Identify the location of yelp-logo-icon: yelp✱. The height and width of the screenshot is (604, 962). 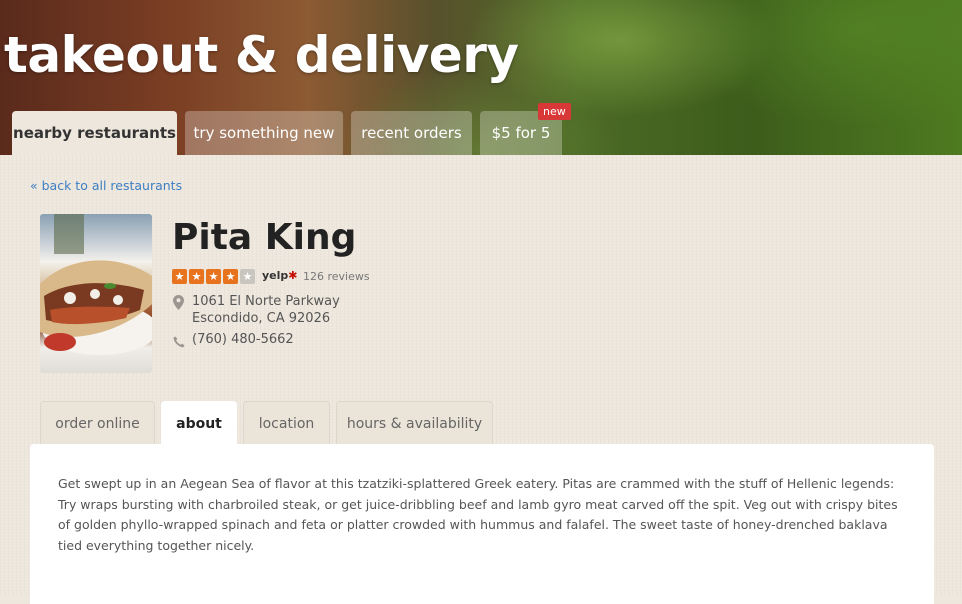
(280, 275).